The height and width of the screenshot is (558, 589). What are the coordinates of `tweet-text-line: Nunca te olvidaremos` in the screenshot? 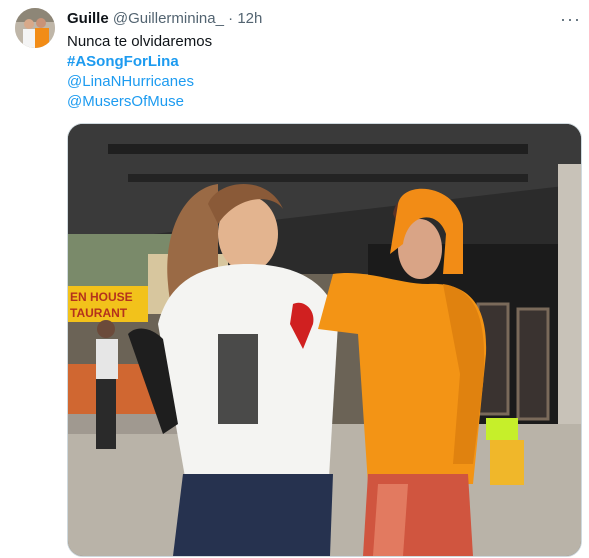 It's located at (140, 41).